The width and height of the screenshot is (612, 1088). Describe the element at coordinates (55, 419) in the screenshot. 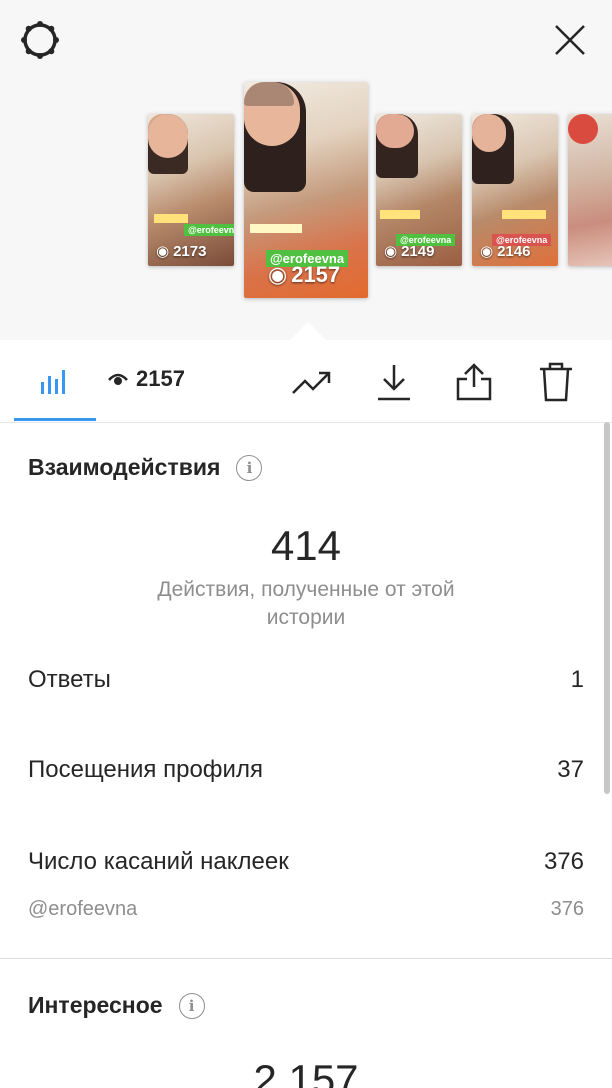

I see `active-tab-indicator` at that location.